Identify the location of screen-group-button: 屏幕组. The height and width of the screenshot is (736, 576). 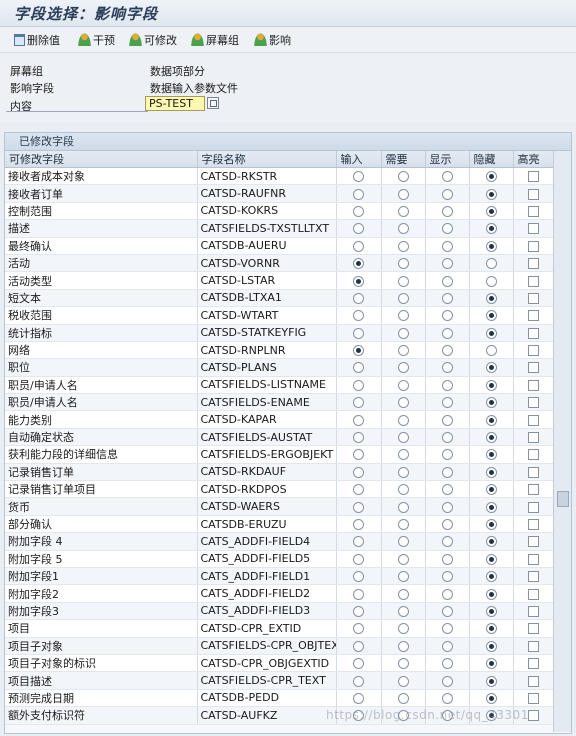
(215, 39).